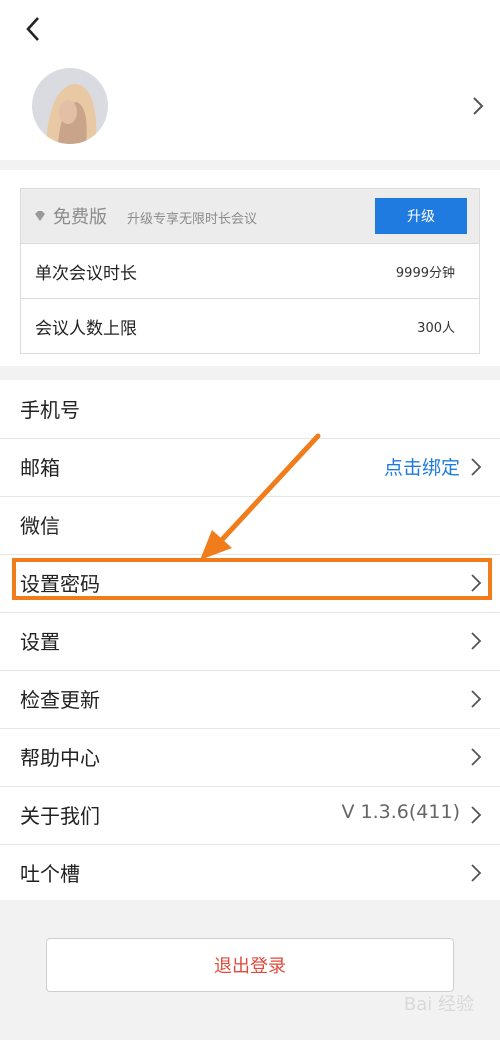 Image resolution: width=500 pixels, height=1040 pixels. I want to click on back-button, so click(33, 29).